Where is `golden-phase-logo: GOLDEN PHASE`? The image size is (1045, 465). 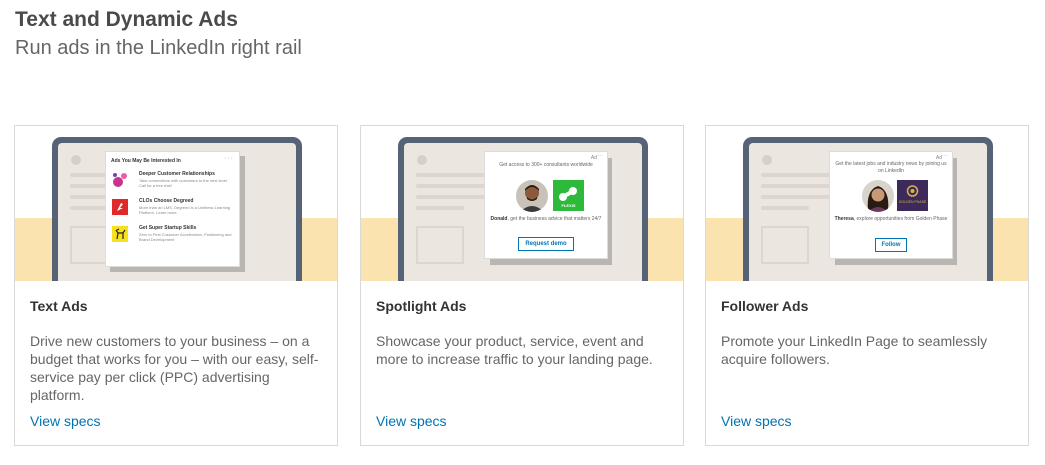
golden-phase-logo: GOLDEN PHASE is located at coordinates (912, 195).